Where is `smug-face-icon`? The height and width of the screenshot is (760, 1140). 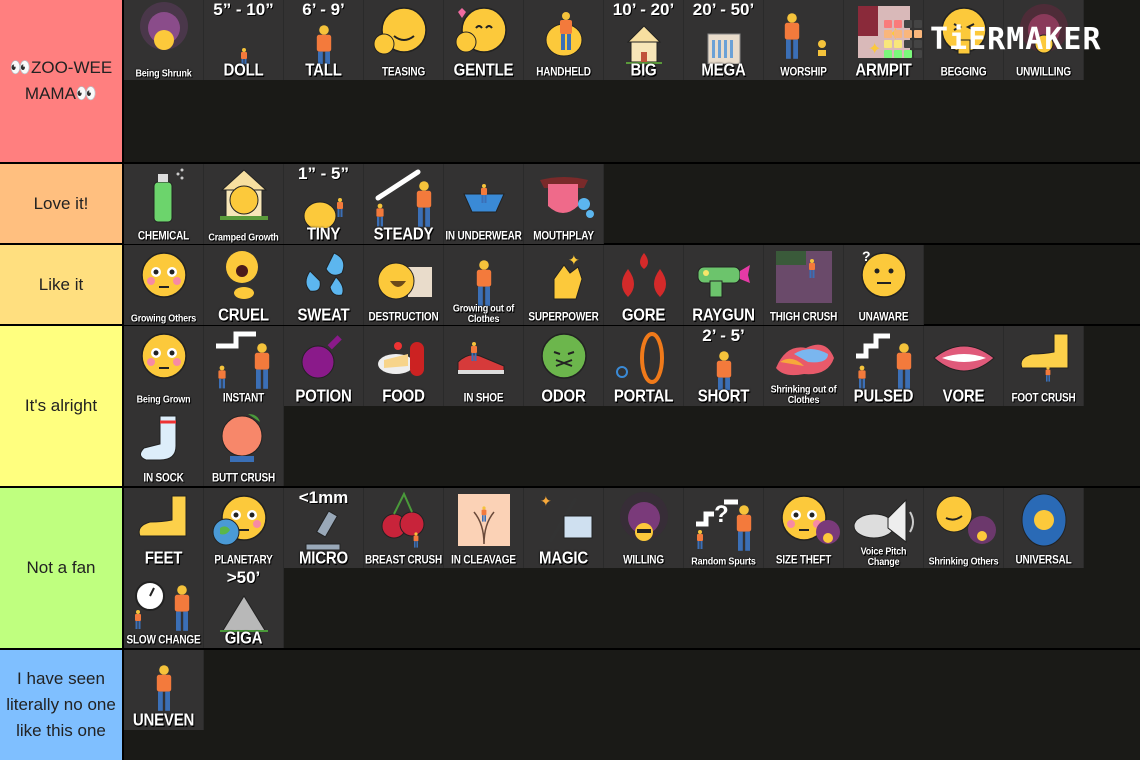 smug-face-icon is located at coordinates (403, 32).